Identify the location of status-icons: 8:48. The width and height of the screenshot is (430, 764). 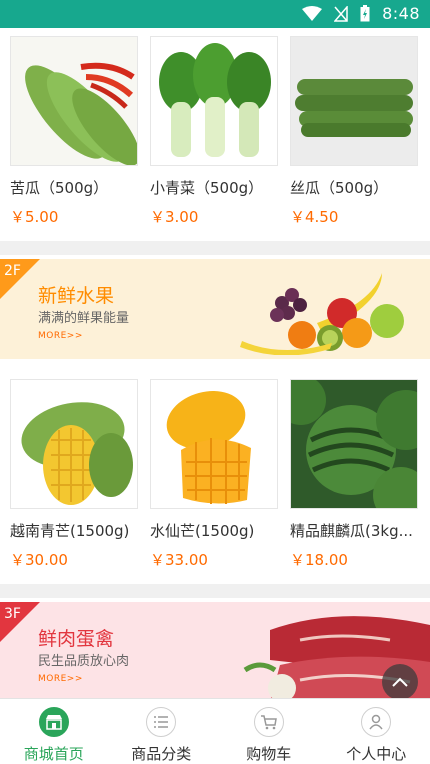
(361, 13).